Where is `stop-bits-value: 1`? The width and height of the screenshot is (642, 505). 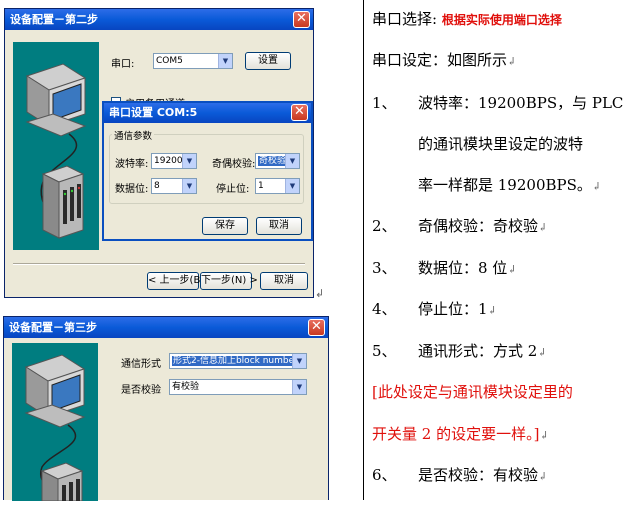
stop-bits-value: 1 is located at coordinates (261, 186).